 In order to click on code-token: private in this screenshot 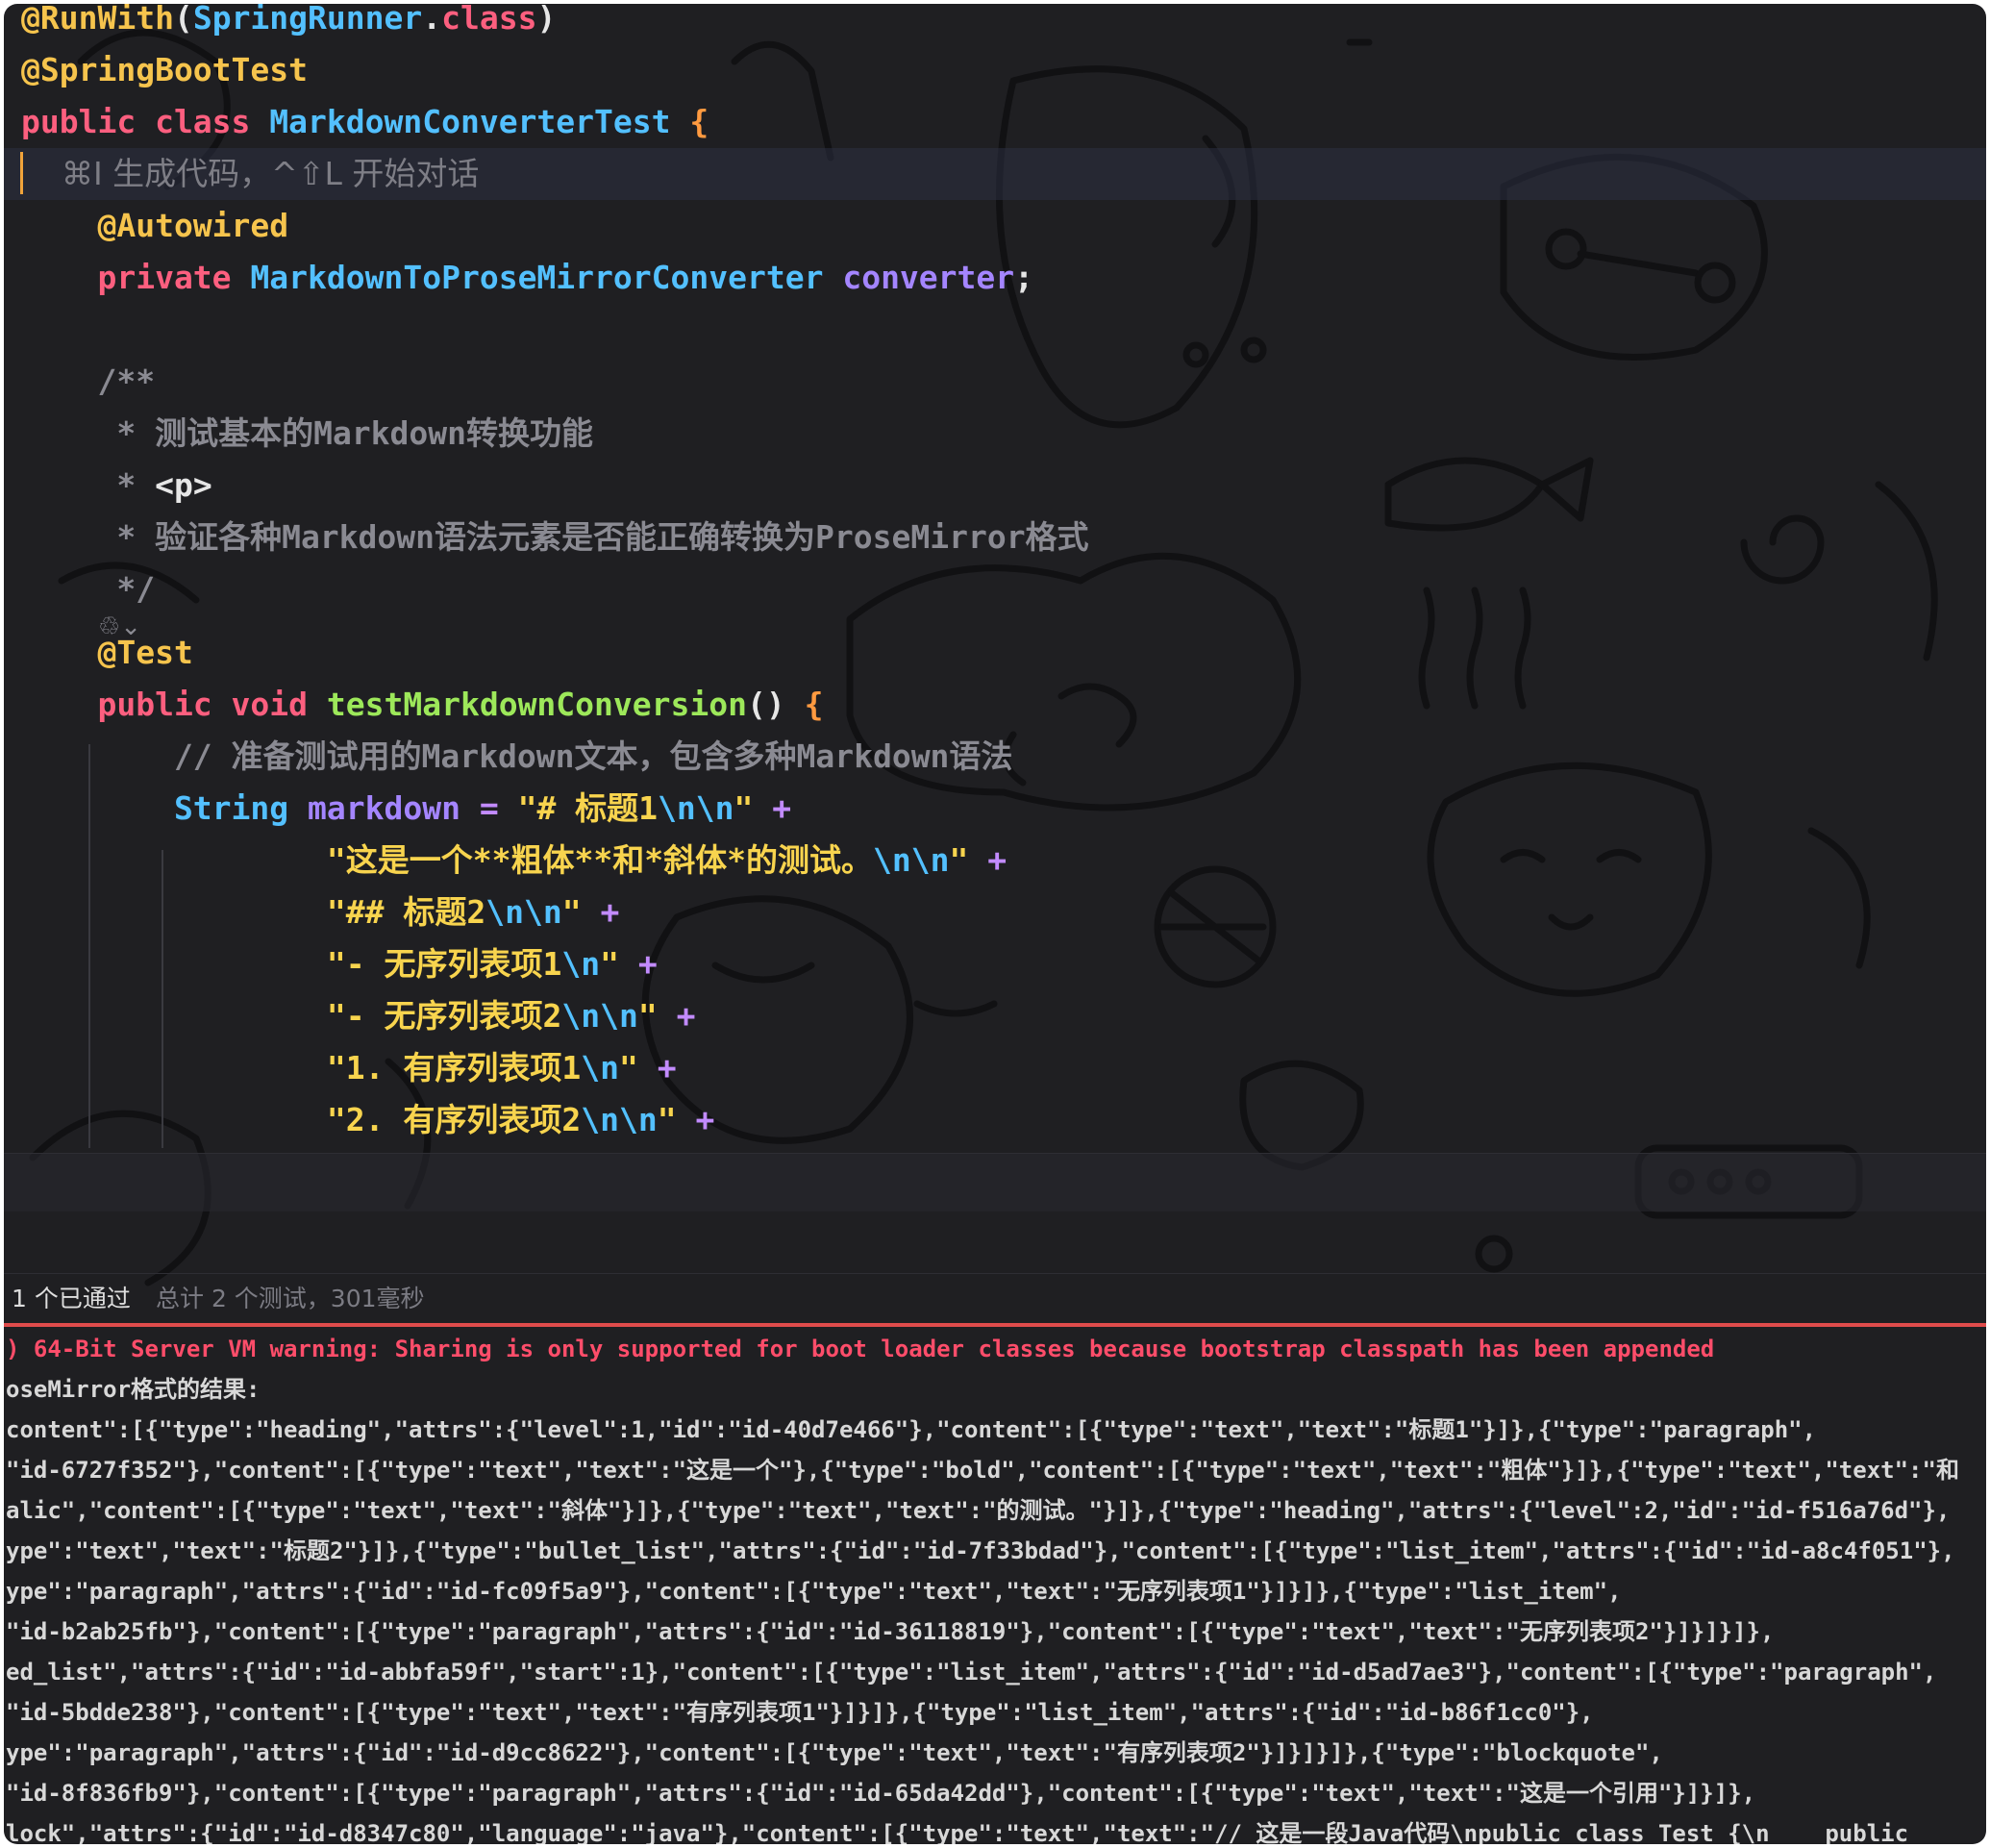, I will do `click(136, 278)`.